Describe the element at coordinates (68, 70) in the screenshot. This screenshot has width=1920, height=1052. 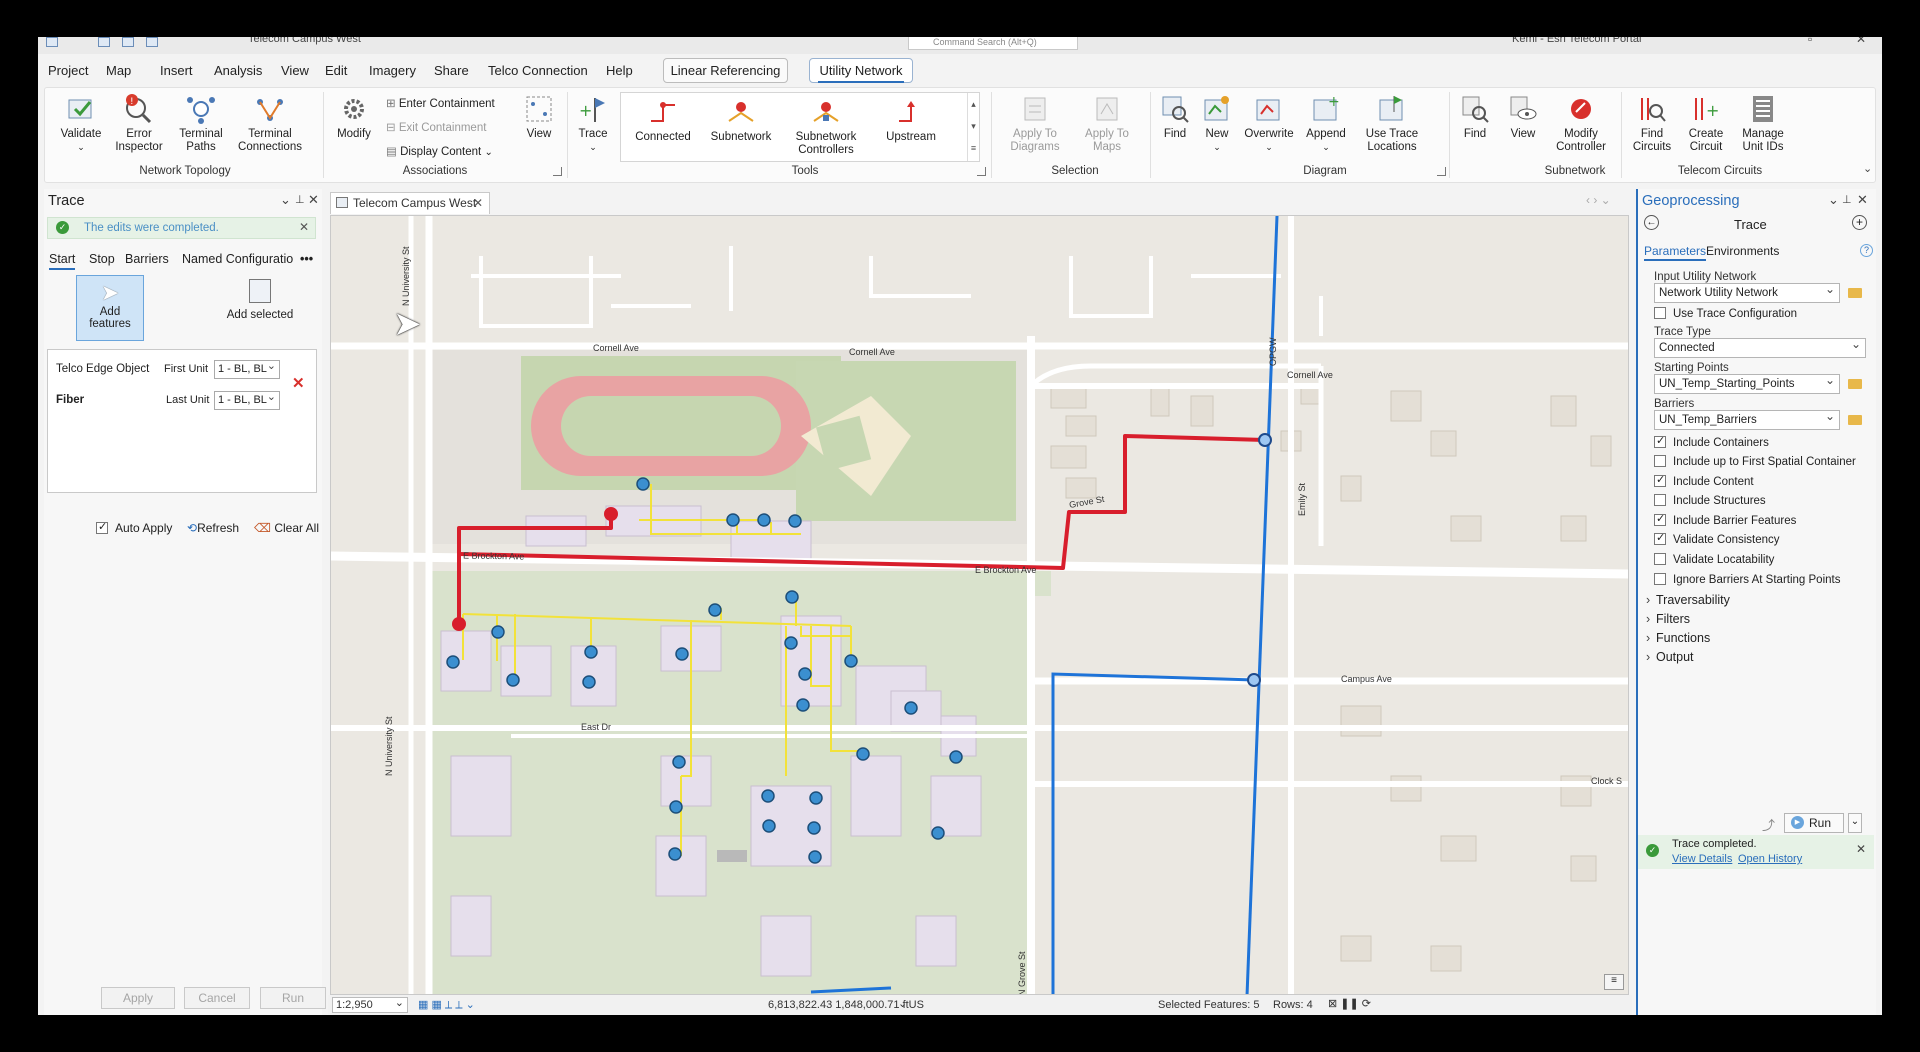
I see `menu-project: Project` at that location.